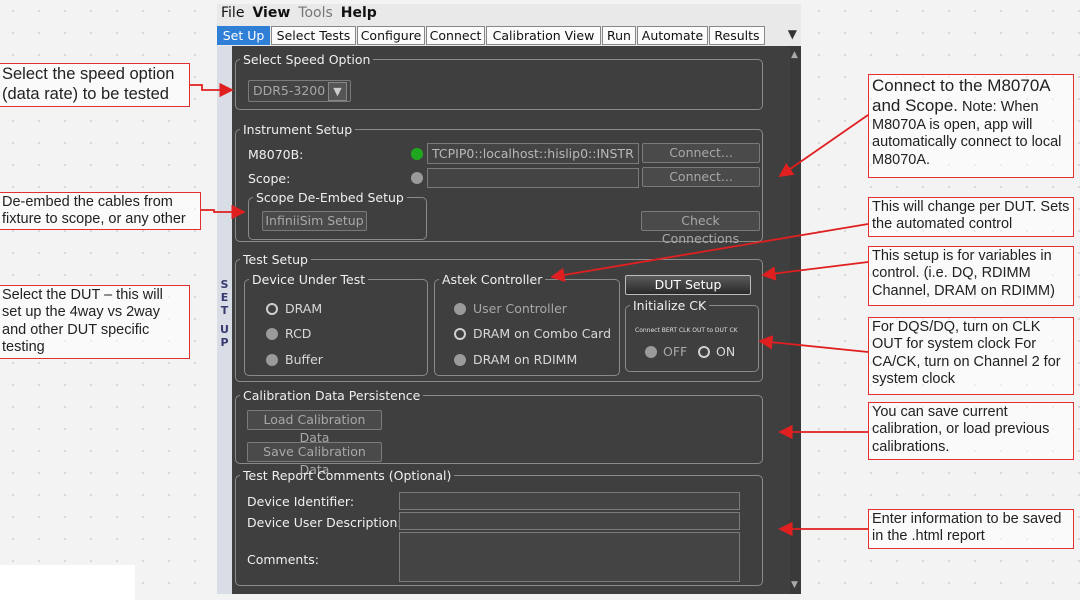 The height and width of the screenshot is (600, 1080). What do you see at coordinates (269, 178) in the screenshot?
I see `scope-label: Scope:` at bounding box center [269, 178].